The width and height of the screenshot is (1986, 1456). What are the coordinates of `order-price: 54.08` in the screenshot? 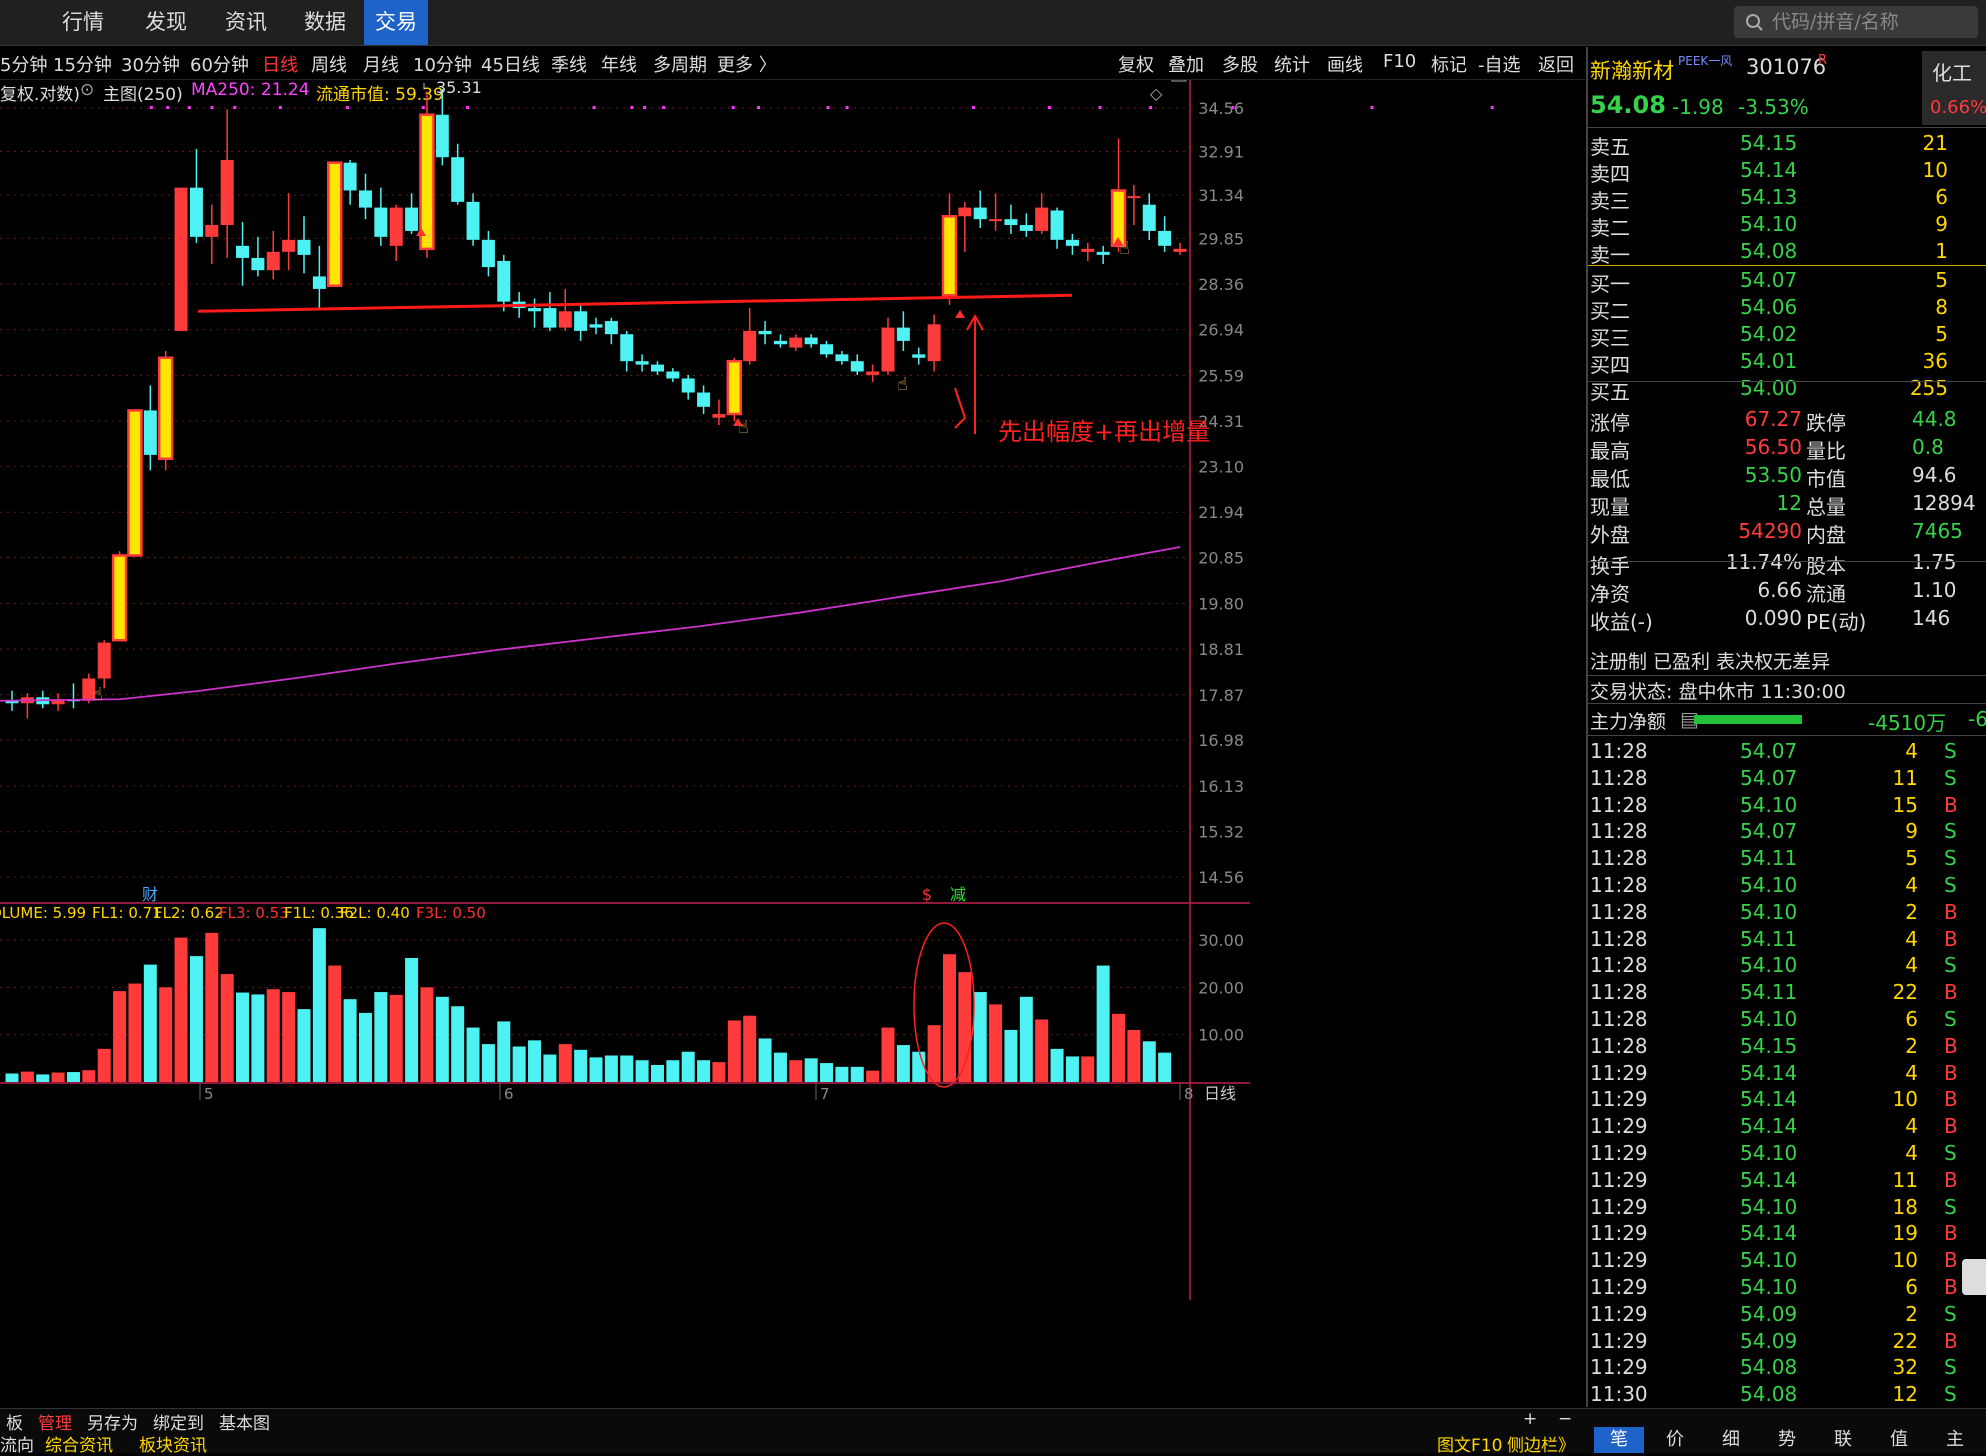 It's located at (1768, 251).